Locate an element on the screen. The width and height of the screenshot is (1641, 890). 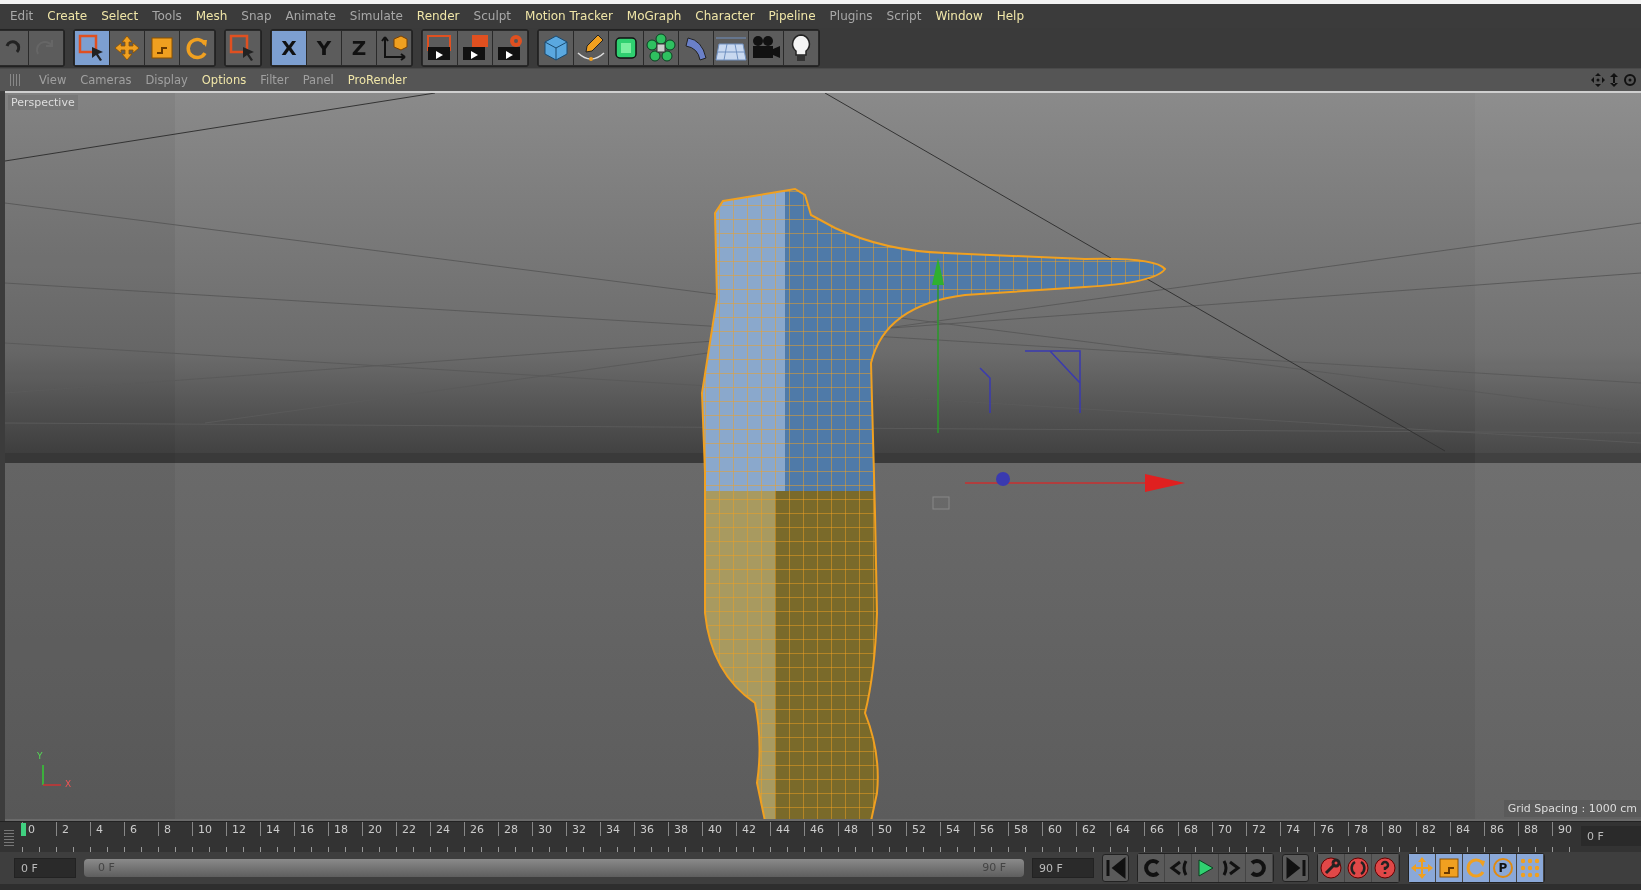
menu-item: Create is located at coordinates (67, 16).